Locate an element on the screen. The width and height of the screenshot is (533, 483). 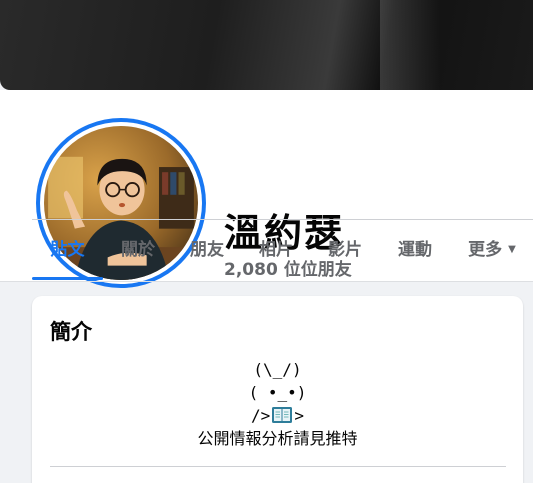
tab-photos: 相片 is located at coordinates (276, 250).